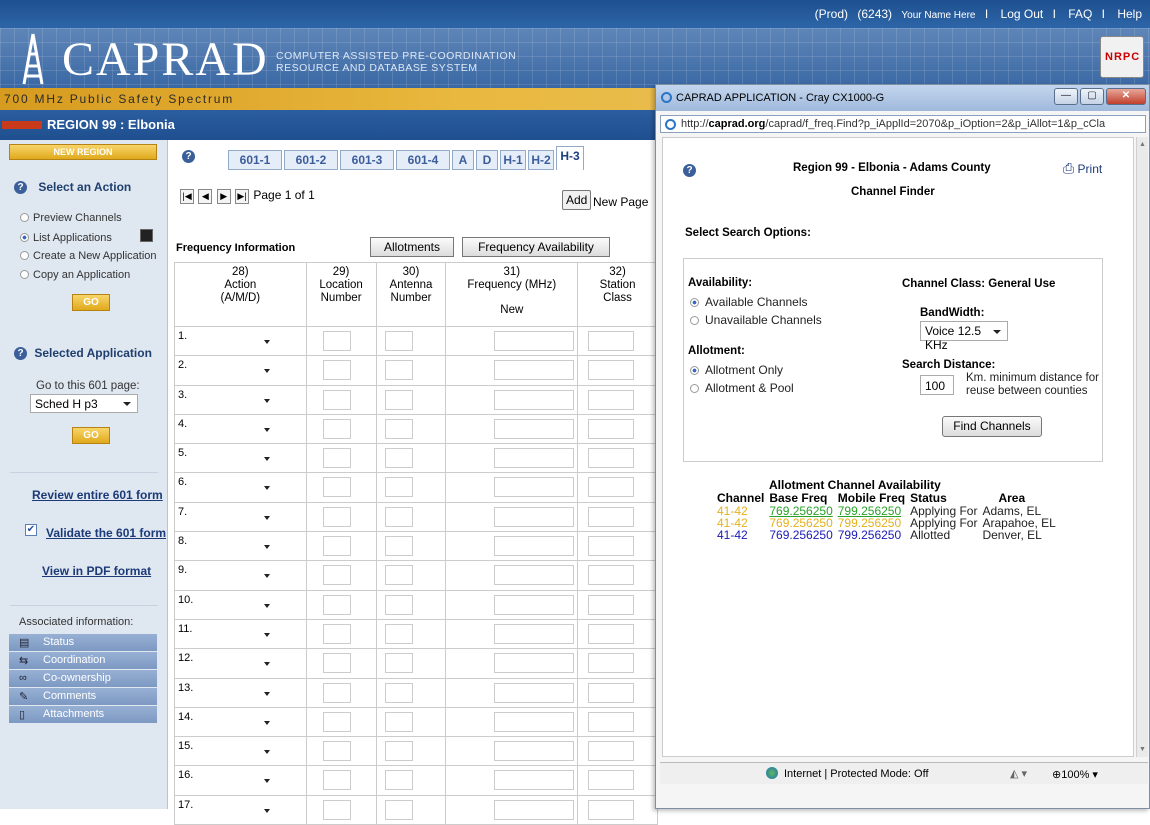  What do you see at coordinates (242, 196) in the screenshot?
I see `last-page-button: ▶|` at bounding box center [242, 196].